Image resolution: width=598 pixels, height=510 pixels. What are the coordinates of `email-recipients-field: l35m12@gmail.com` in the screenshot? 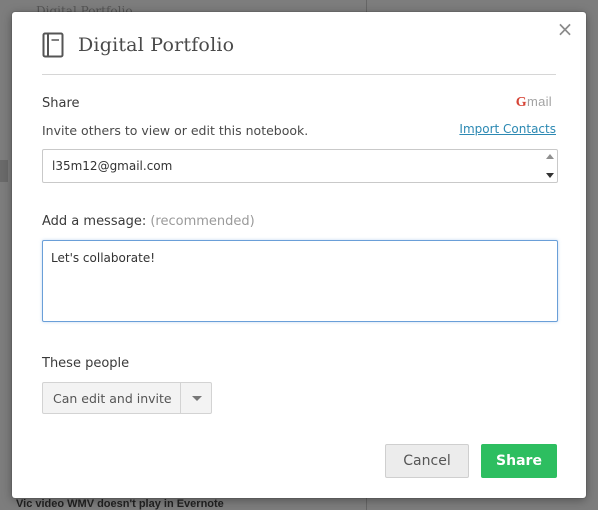 It's located at (300, 166).